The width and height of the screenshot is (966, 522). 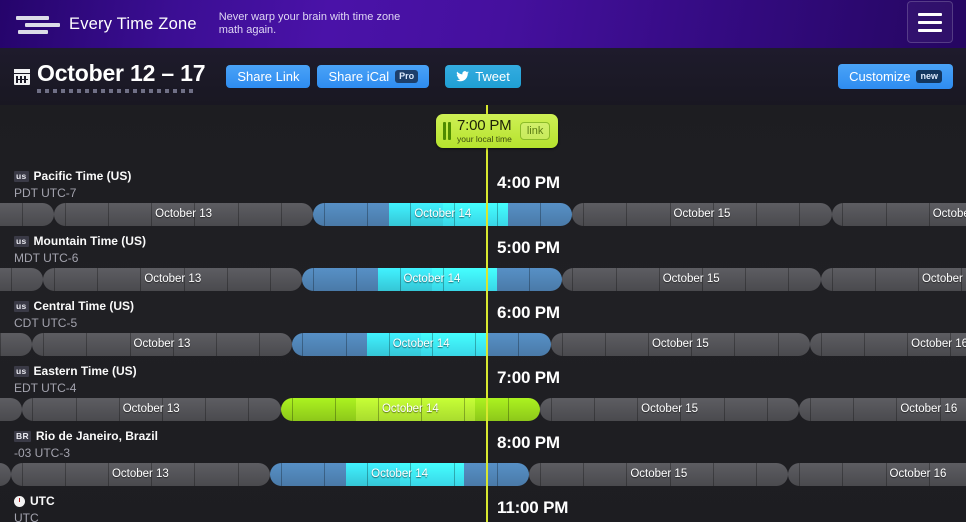 I want to click on timezone-name-row: us Central Time (US), so click(x=74, y=306).